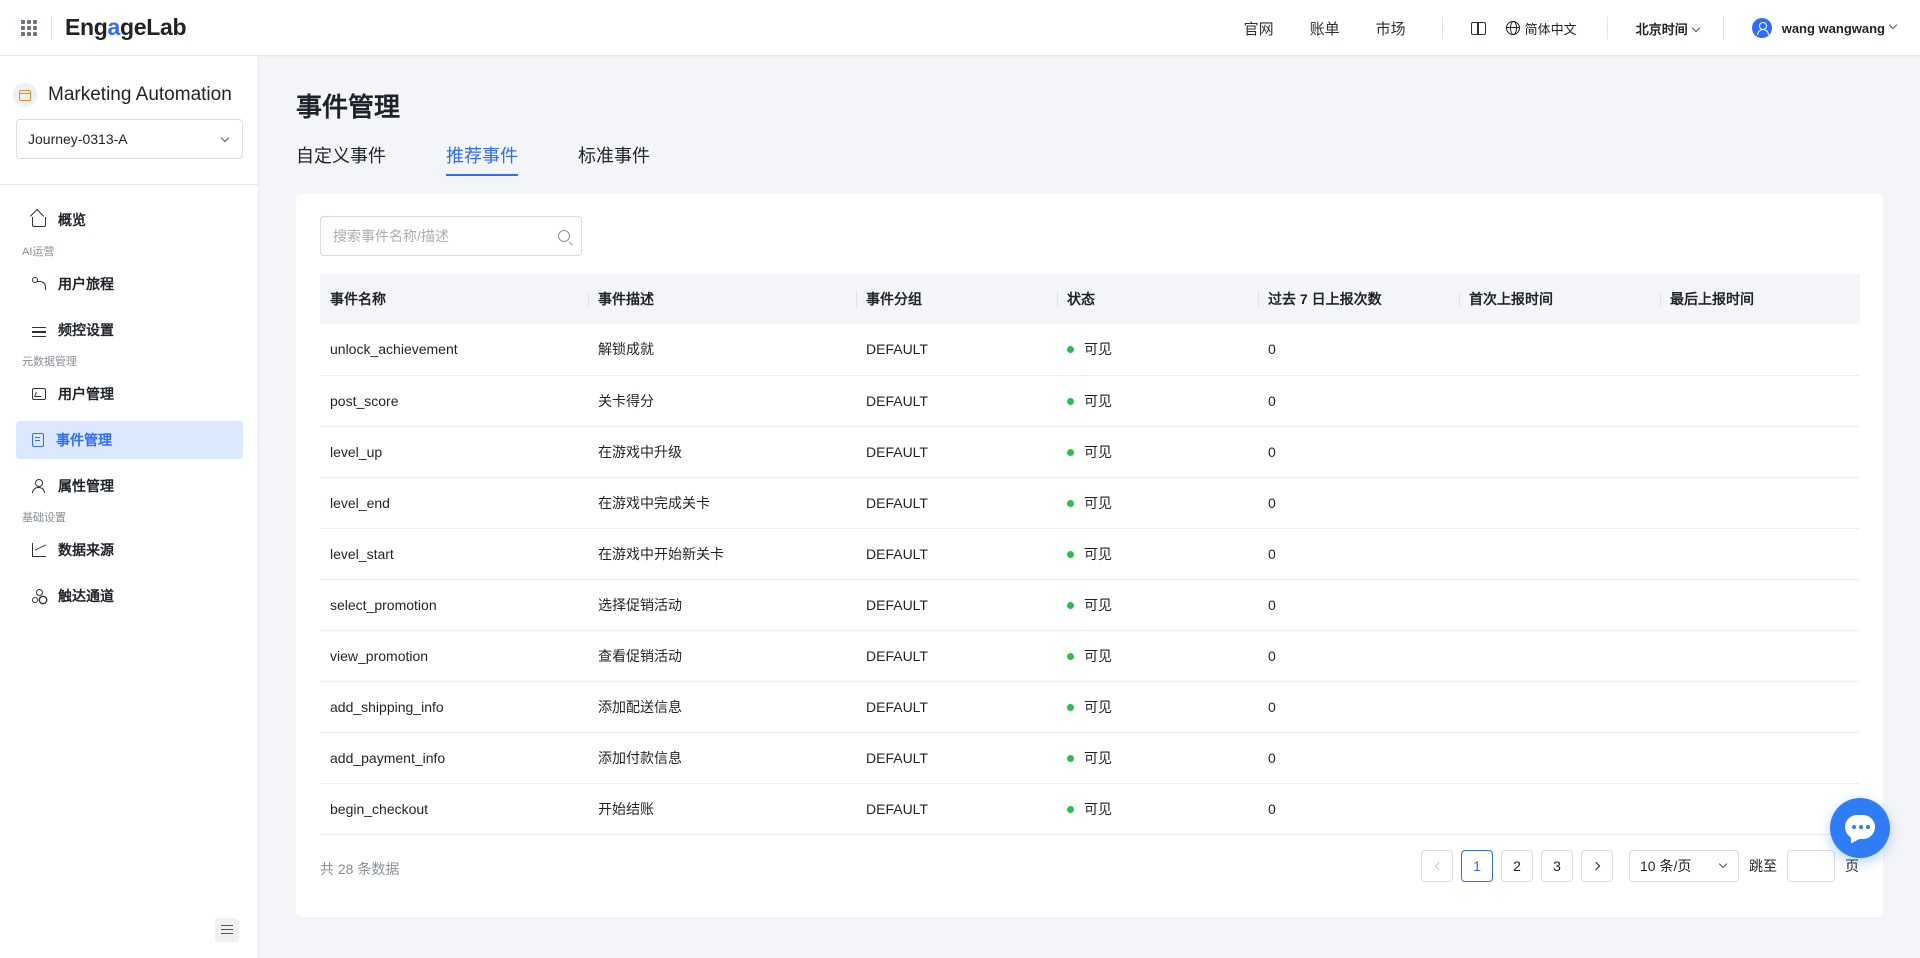 The width and height of the screenshot is (1920, 958). Describe the element at coordinates (1541, 28) in the screenshot. I see `language-selector: 简体中文` at that location.